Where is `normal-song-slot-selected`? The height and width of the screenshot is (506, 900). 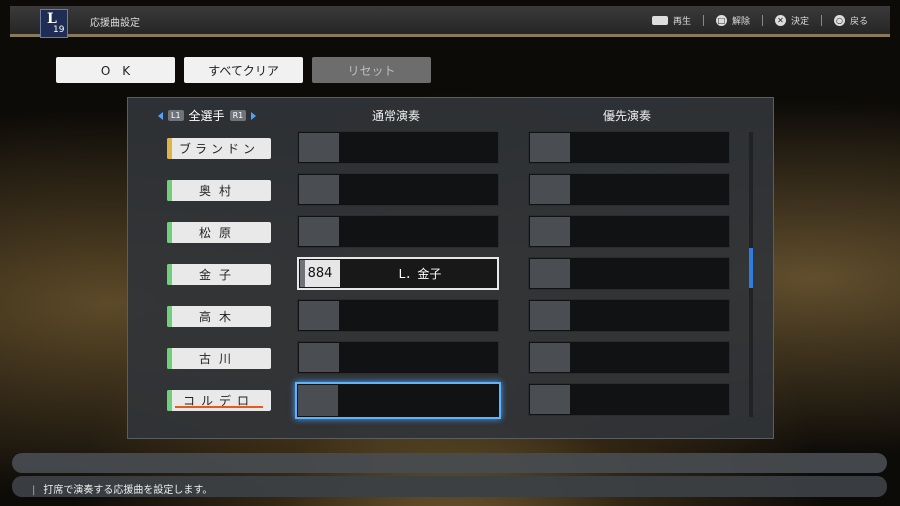 normal-song-slot-selected is located at coordinates (398, 400).